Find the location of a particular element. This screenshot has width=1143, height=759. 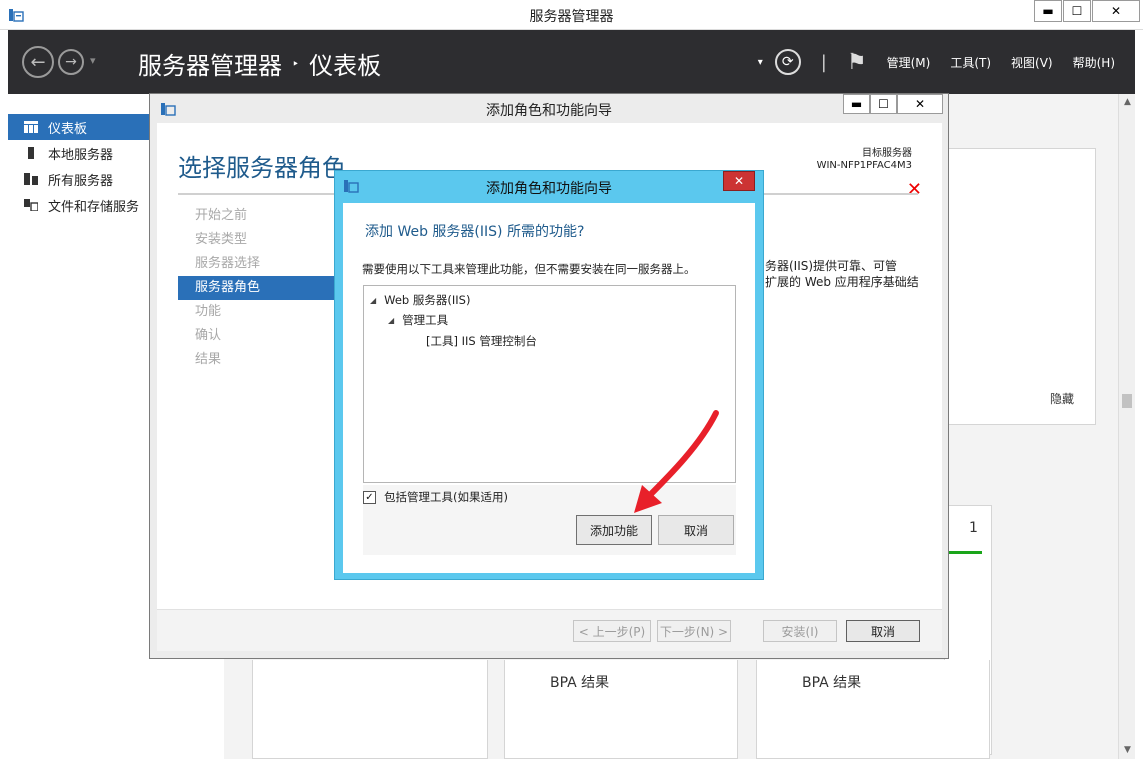

forward-icon: → is located at coordinates (71, 62).